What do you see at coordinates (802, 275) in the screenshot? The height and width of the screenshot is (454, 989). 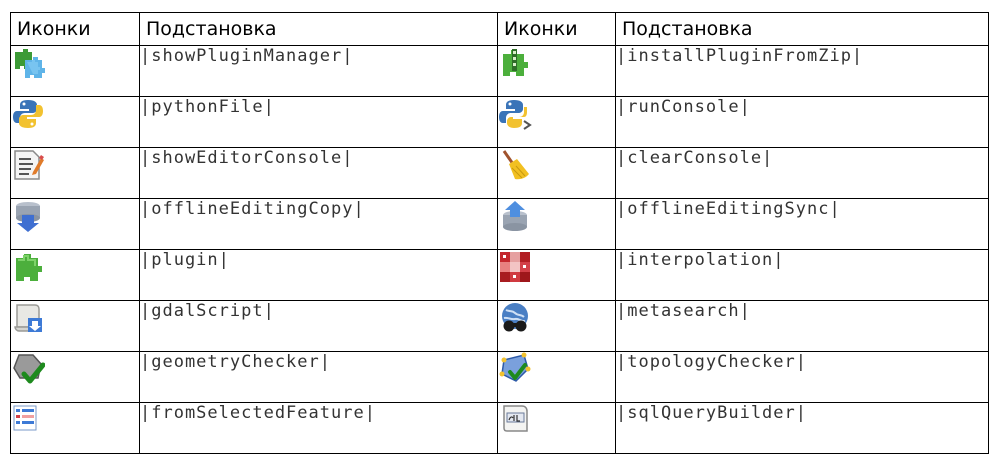 I see `substitution-code: |interpolation|` at bounding box center [802, 275].